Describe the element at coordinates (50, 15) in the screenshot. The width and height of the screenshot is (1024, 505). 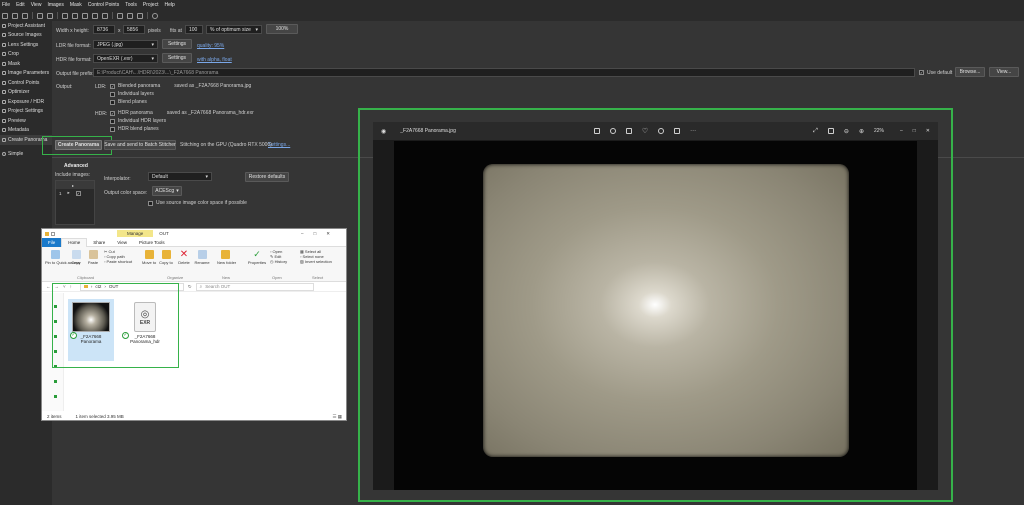
I see `redo-icon` at that location.